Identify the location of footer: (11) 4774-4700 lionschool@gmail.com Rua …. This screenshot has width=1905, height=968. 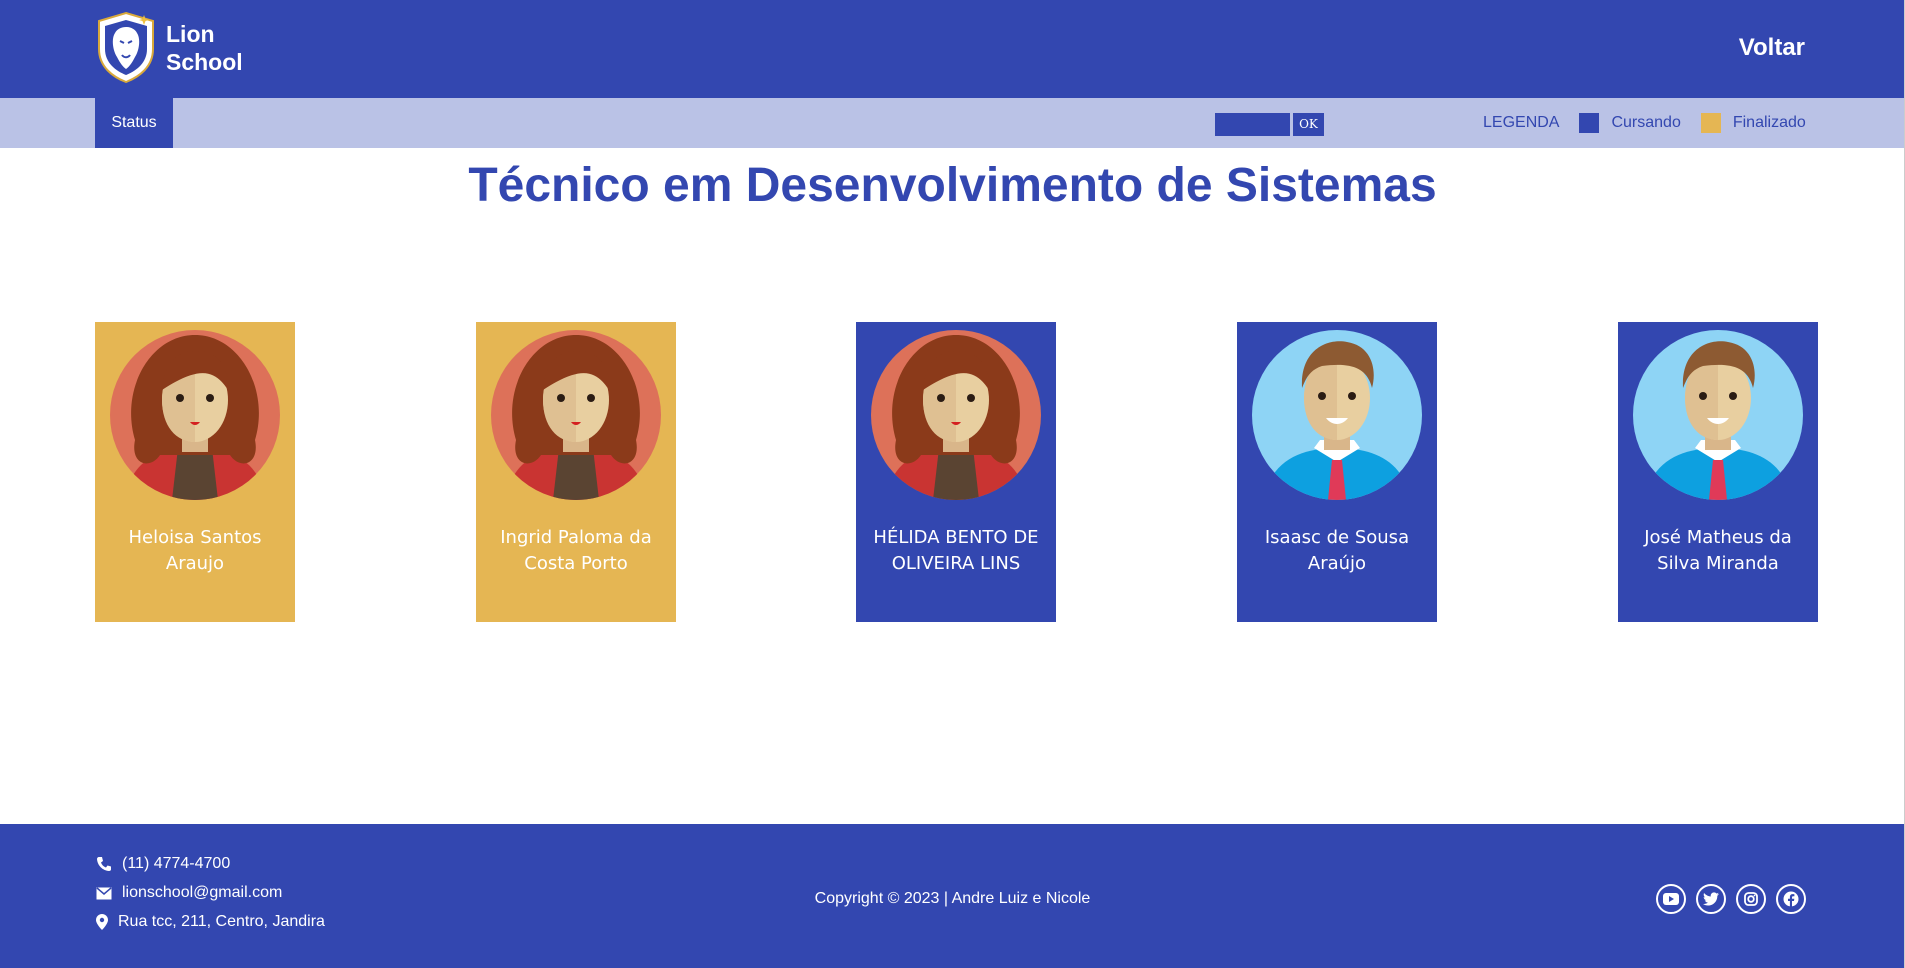
(952, 896).